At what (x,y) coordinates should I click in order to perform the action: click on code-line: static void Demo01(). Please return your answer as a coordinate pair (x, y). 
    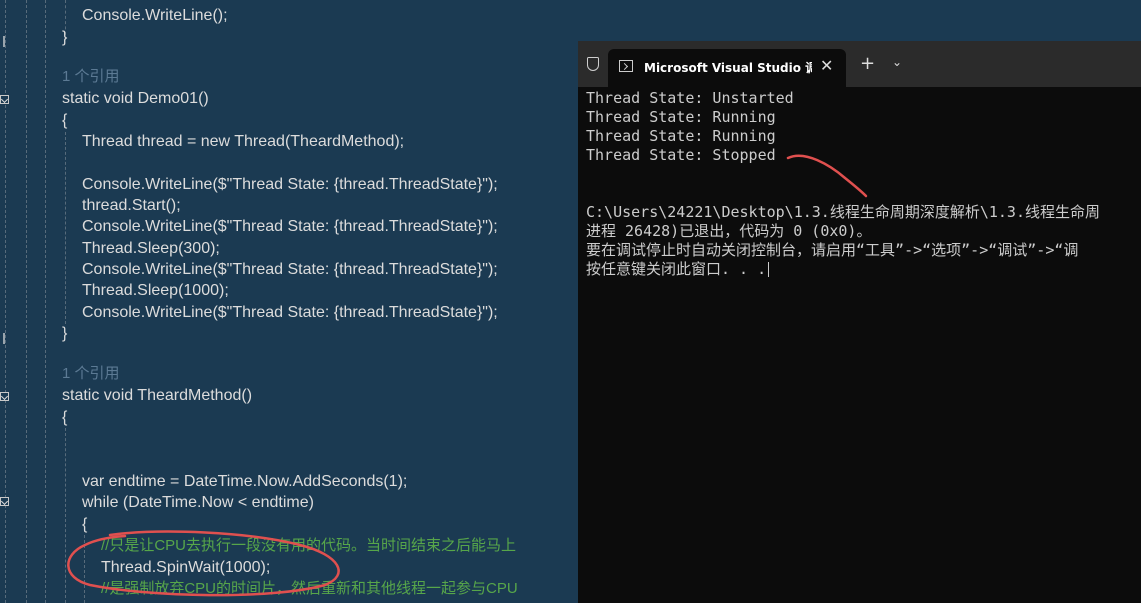
    Looking at the image, I should click on (135, 98).